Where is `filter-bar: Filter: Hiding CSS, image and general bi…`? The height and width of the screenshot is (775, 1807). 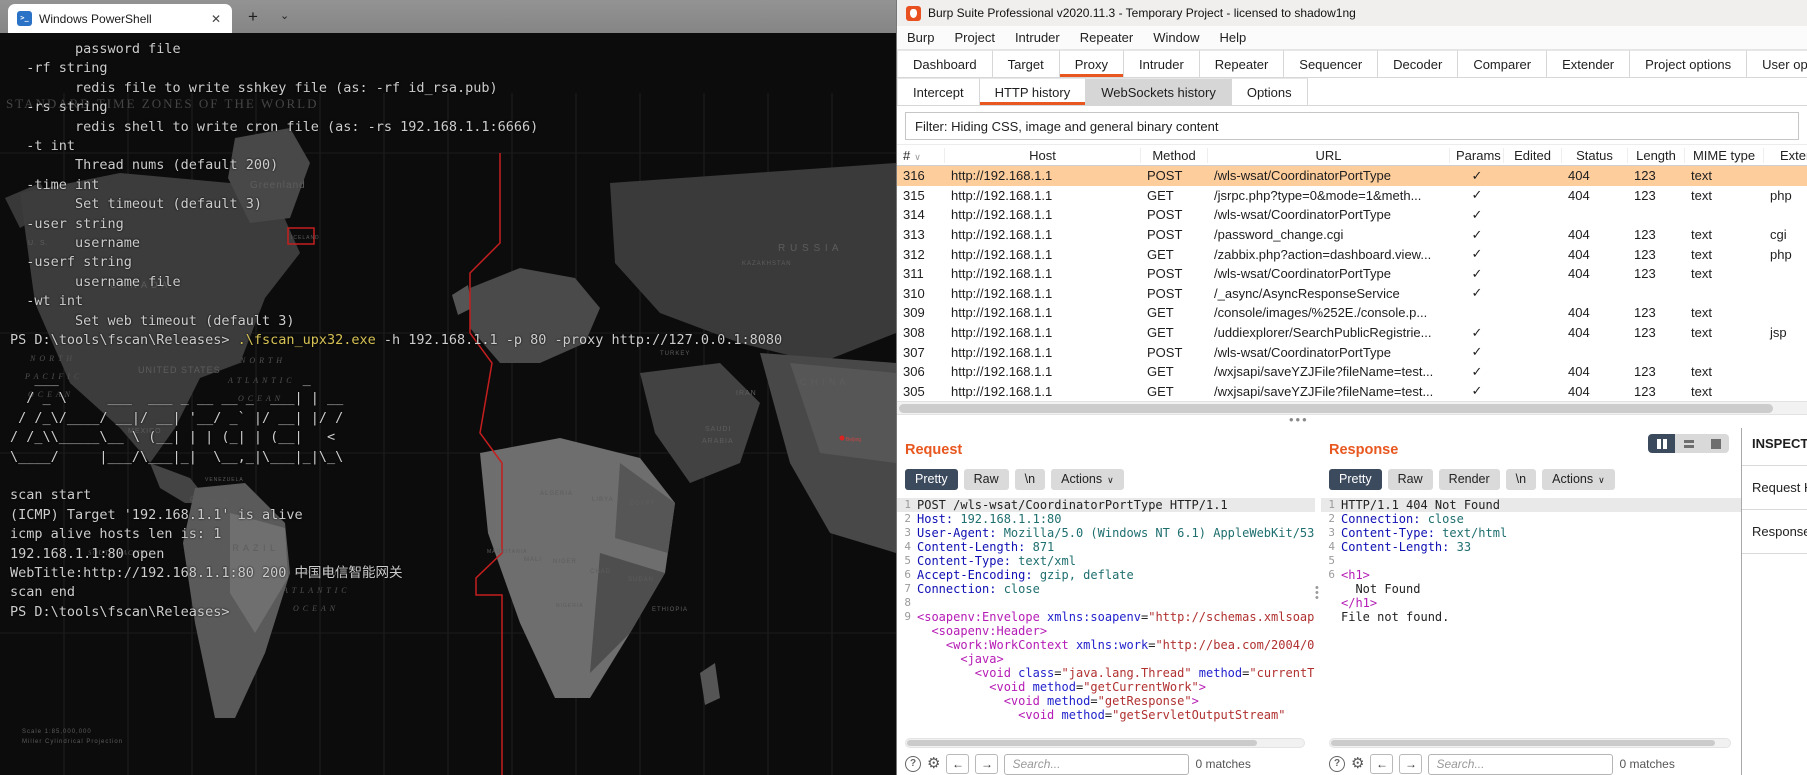
filter-bar: Filter: Hiding CSS, image and general bi… is located at coordinates (1352, 126).